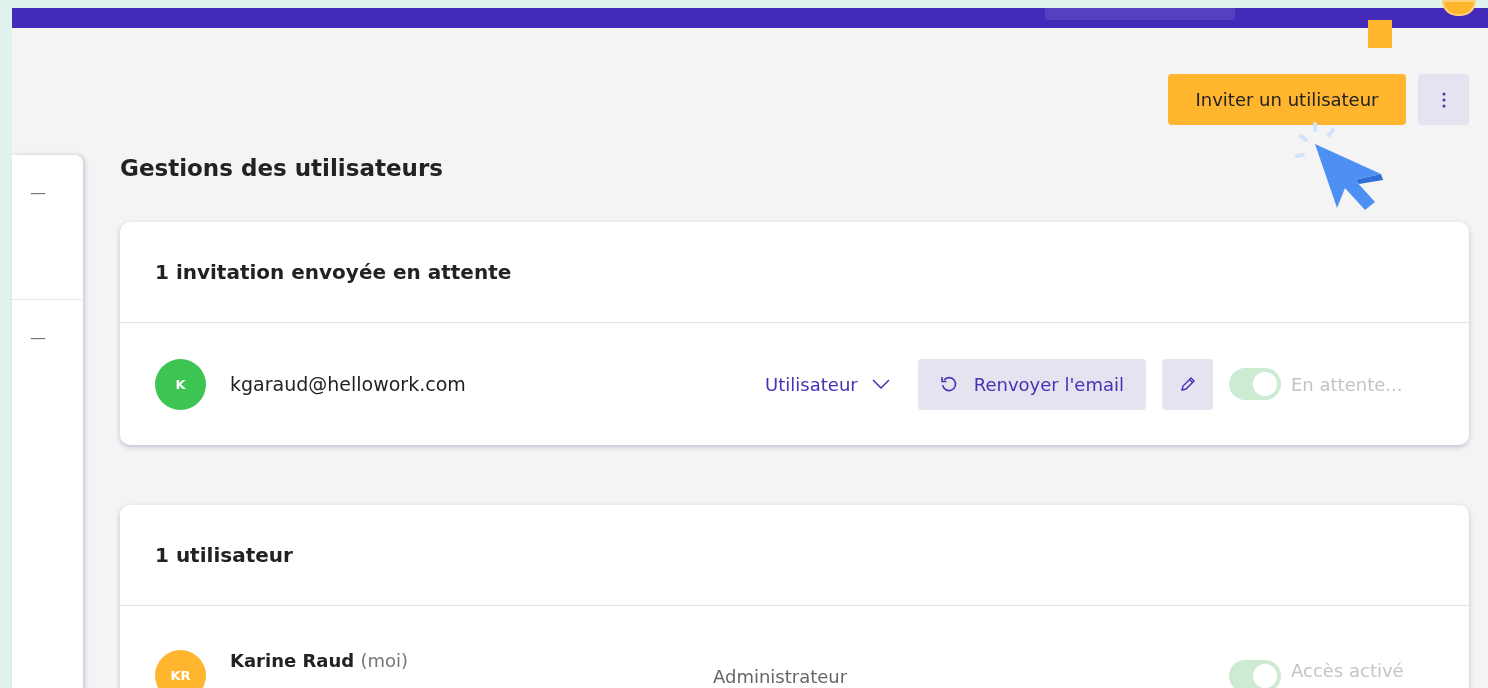 Image resolution: width=1488 pixels, height=688 pixels. What do you see at coordinates (880, 384) in the screenshot?
I see `chevron-down-icon` at bounding box center [880, 384].